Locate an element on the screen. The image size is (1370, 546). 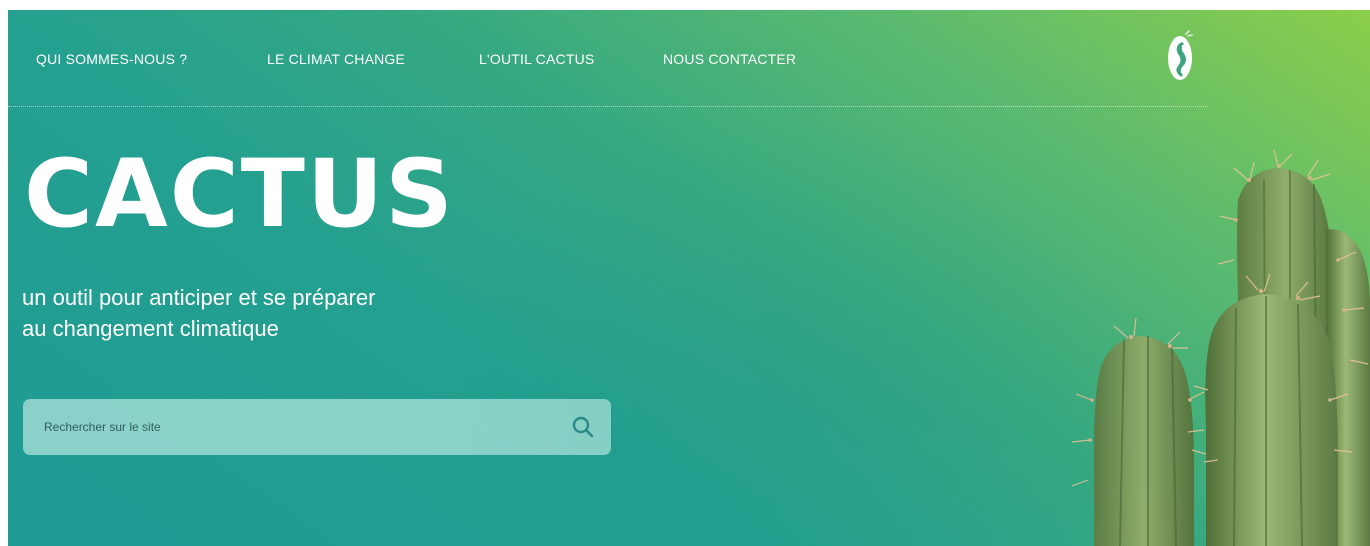
nav-link-nous-contacter: NOUS CONTACTER is located at coordinates (729, 59).